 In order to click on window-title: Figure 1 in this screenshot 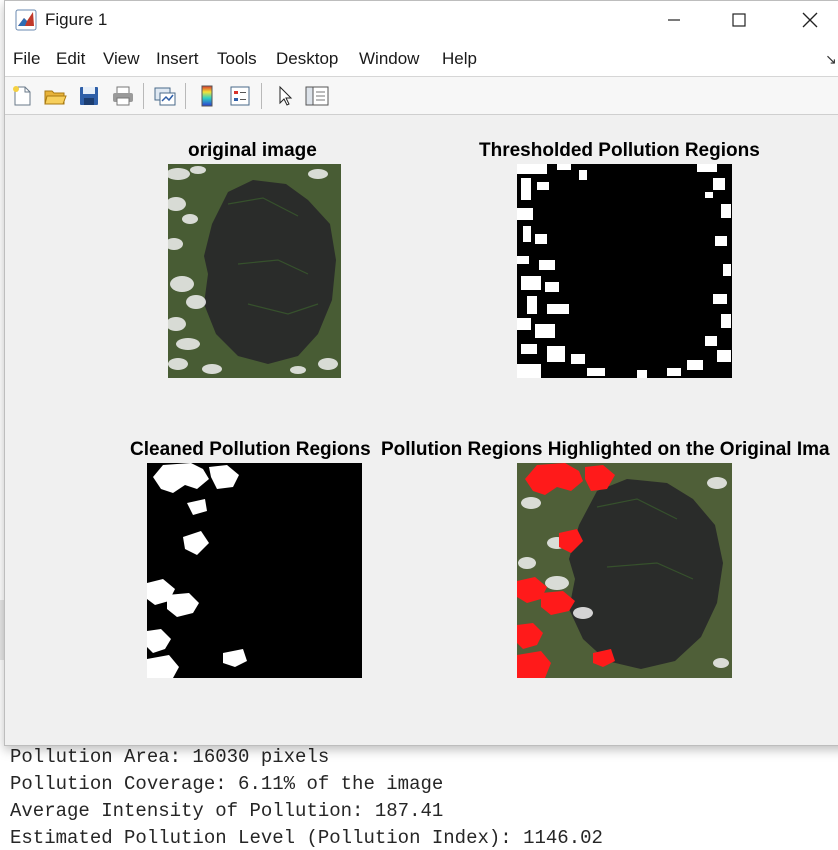, I will do `click(76, 19)`.